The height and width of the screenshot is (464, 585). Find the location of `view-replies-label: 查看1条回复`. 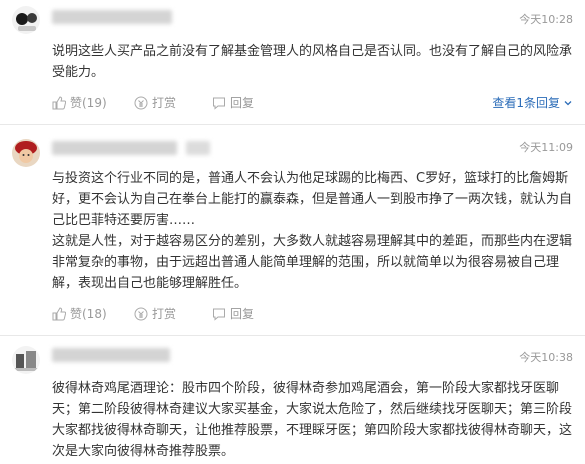

view-replies-label: 查看1条回复 is located at coordinates (526, 103).